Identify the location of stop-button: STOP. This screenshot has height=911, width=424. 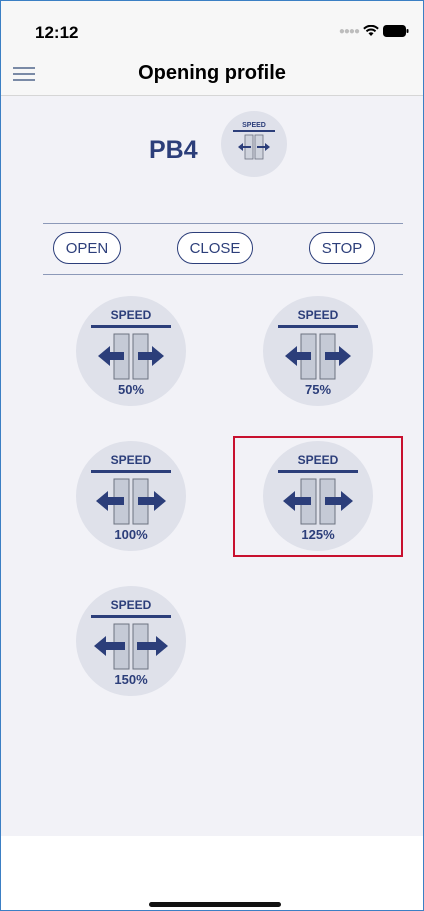
(342, 248).